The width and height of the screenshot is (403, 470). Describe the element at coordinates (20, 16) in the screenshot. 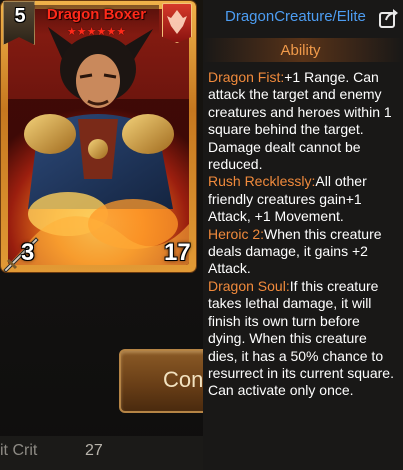

I see `card-cost: 5` at that location.